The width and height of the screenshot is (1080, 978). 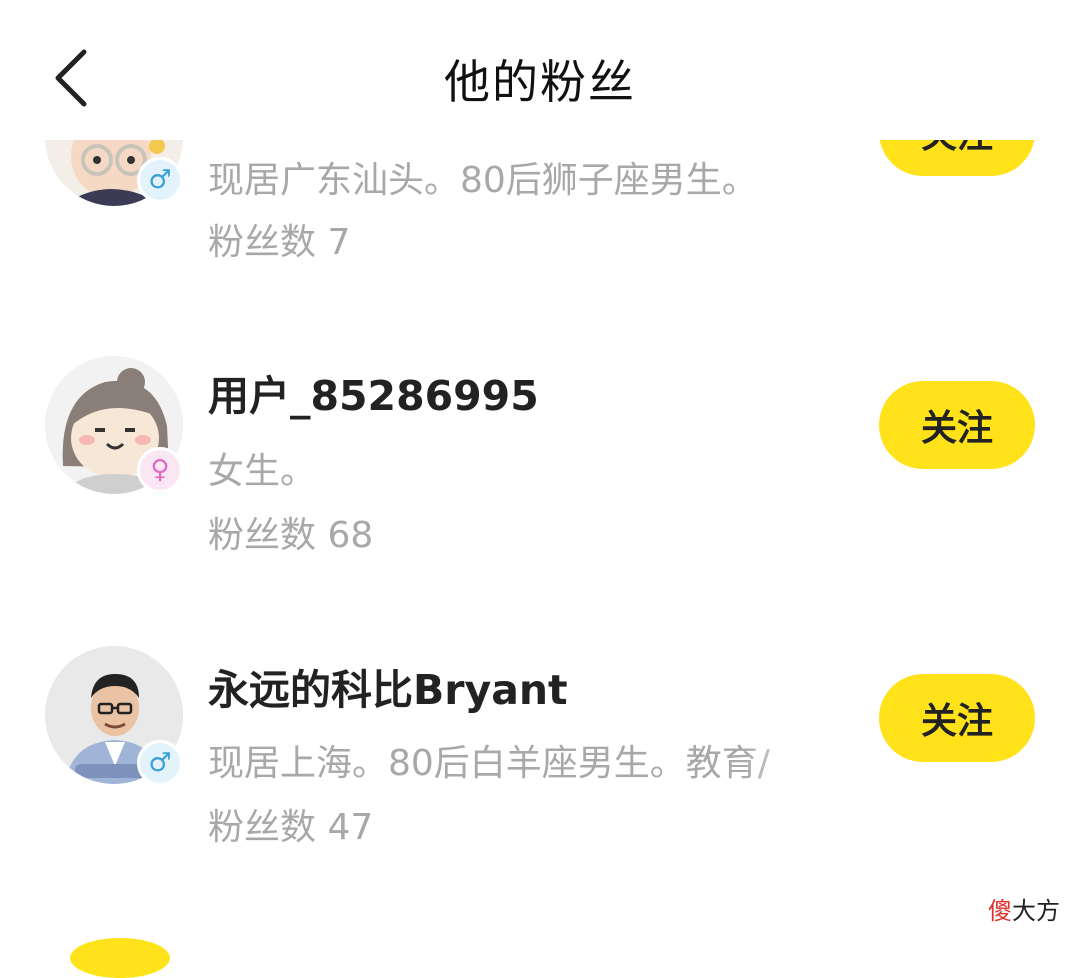 What do you see at coordinates (373, 392) in the screenshot?
I see `user-name: 用户_85286995` at bounding box center [373, 392].